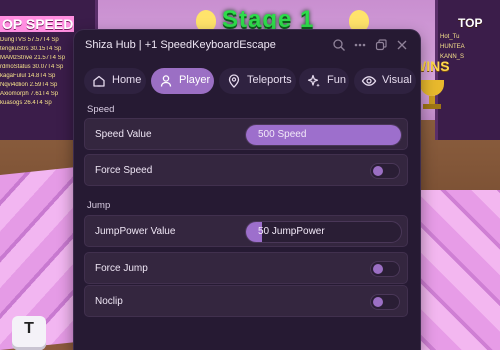 The width and height of the screenshot is (500, 350). I want to click on keyboard-key-t: T, so click(29, 333).